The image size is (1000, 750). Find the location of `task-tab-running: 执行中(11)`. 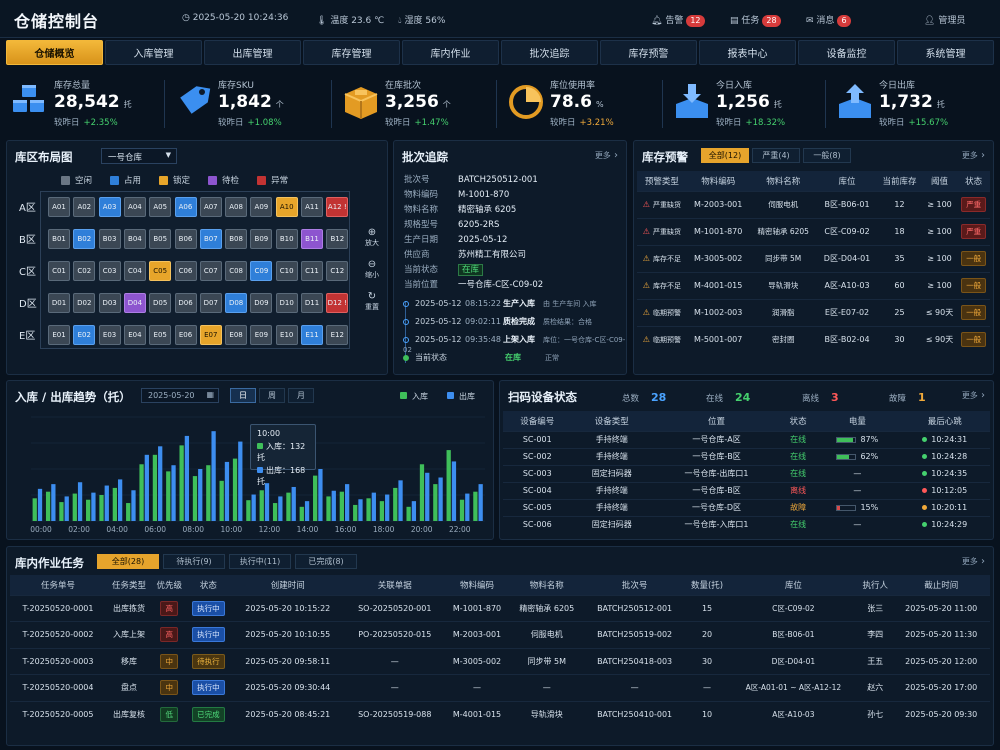

task-tab-running: 执行中(11) is located at coordinates (260, 561).